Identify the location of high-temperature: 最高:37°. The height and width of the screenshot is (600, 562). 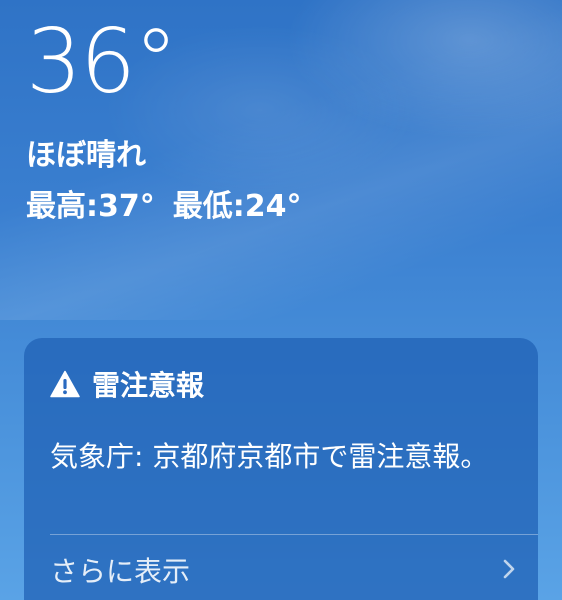
(90, 206).